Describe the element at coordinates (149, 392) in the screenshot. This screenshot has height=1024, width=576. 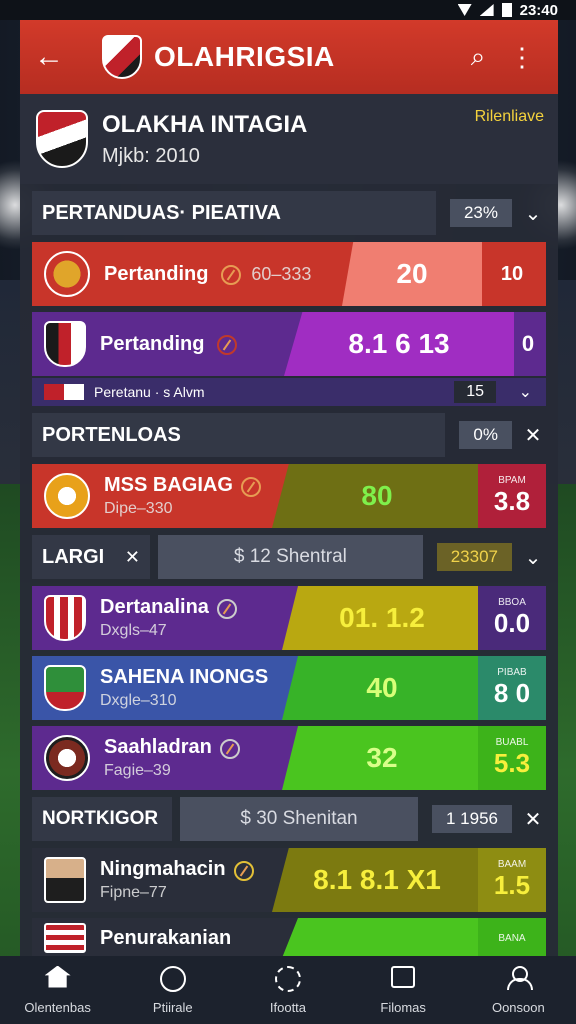
I see `sub-row-label: Peretanu · s Alvm` at that location.